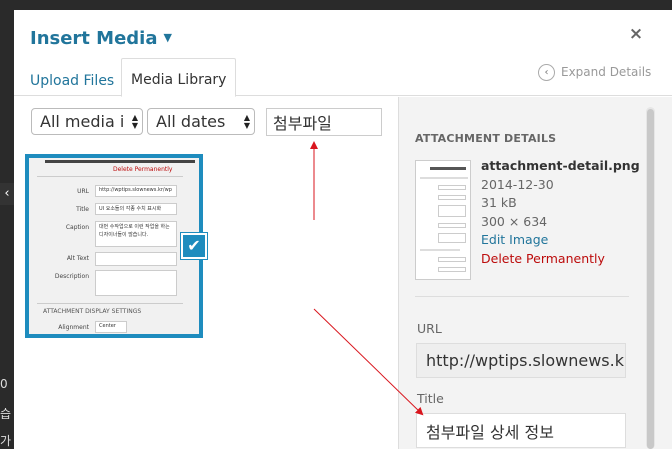 The image size is (672, 449). I want to click on attachment-date: 2014-12-30, so click(517, 184).